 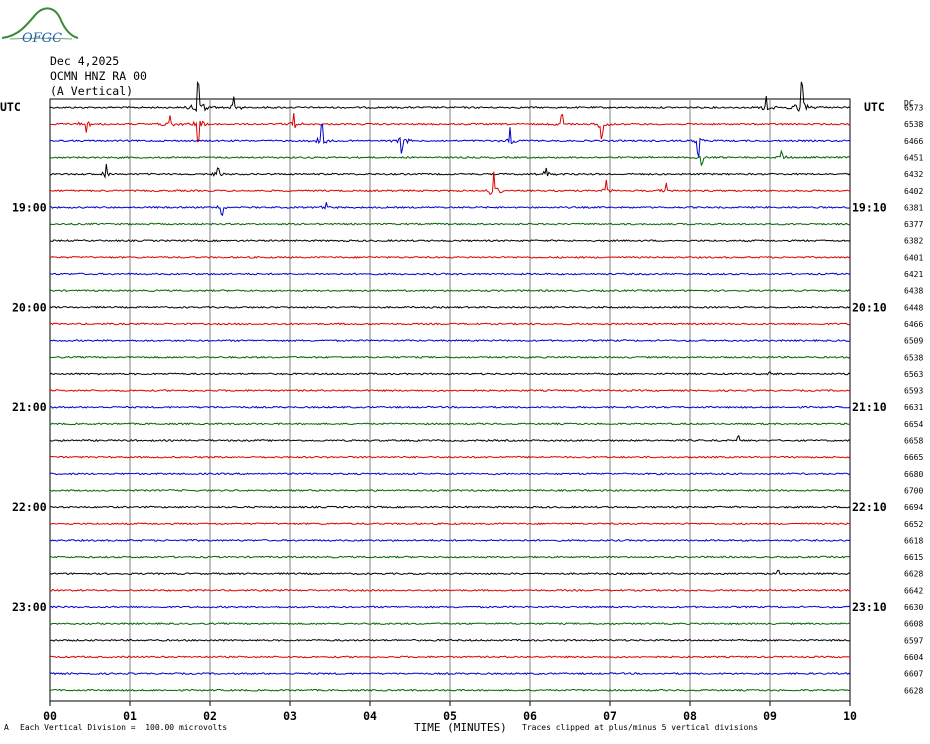 What do you see at coordinates (913, 257) in the screenshot?
I see `dc-offset-label: 6401` at bounding box center [913, 257].